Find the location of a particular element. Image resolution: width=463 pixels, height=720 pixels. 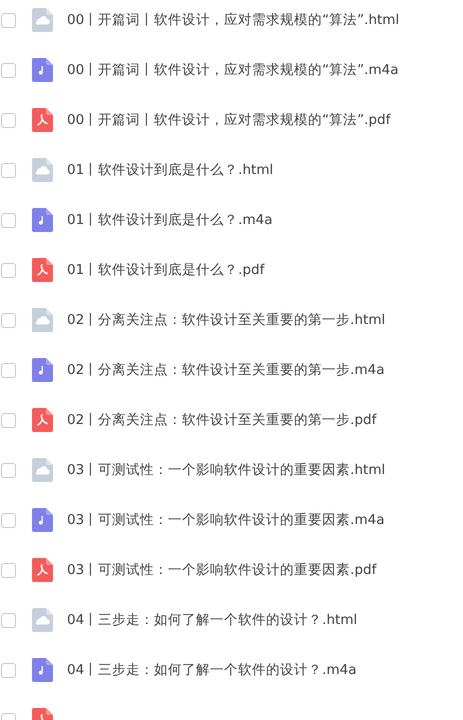

file-name: 01丨软件设计到底是什么？.html is located at coordinates (170, 170).